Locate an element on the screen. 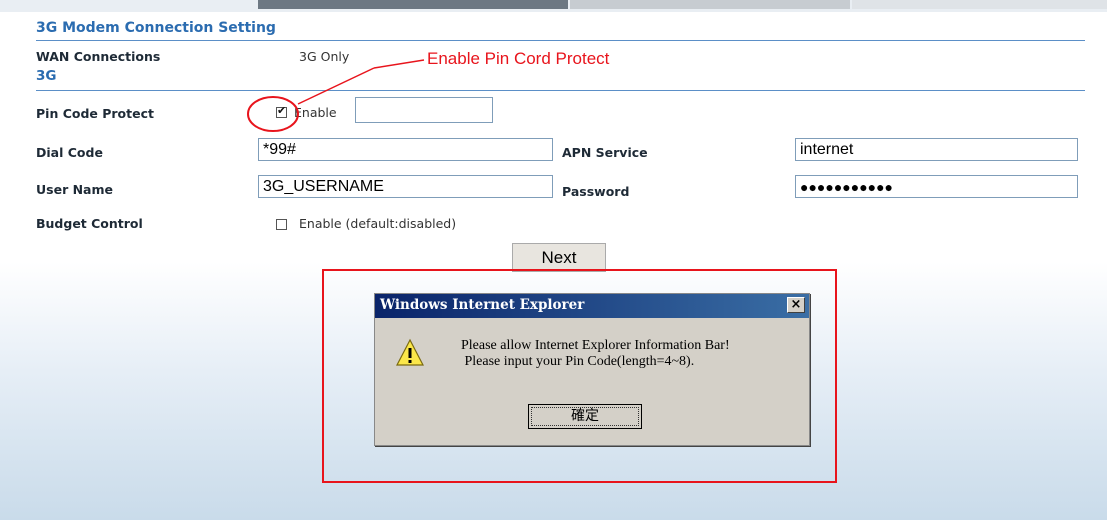  annotation-circle is located at coordinates (273, 114).